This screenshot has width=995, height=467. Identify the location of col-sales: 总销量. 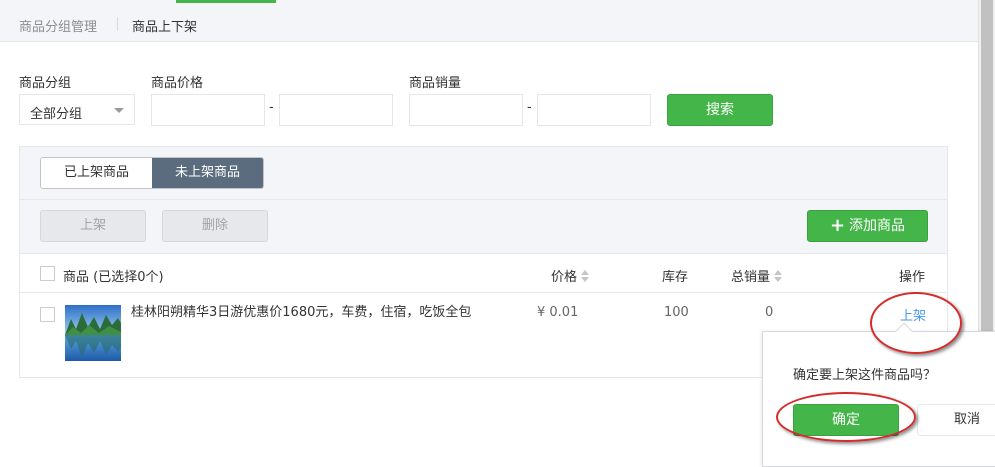
(757, 275).